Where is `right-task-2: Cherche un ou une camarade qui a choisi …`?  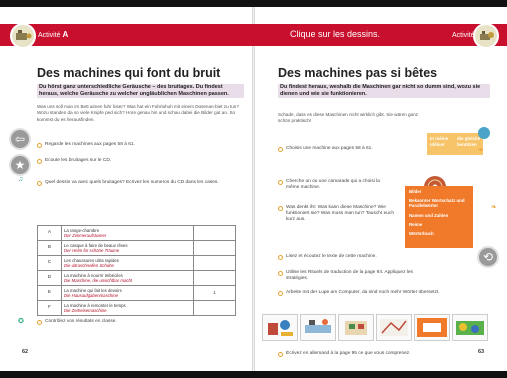 right-task-2: Cherche un ou une camarade qui a choisi … is located at coordinates (333, 185).